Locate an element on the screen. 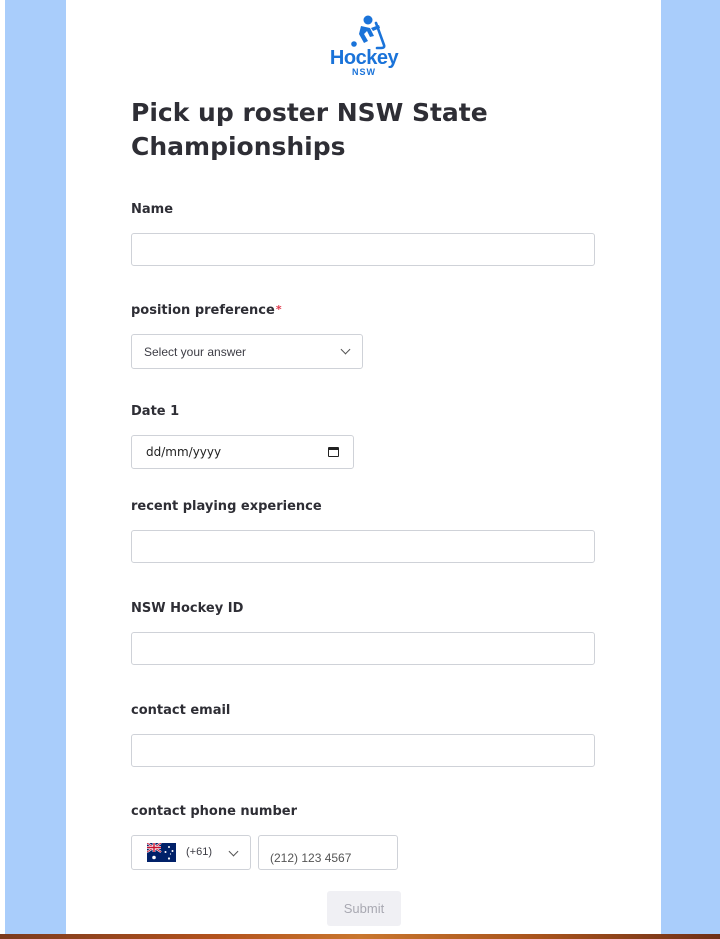 This screenshot has height=939, width=720. logo-wordmark: Hockey is located at coordinates (364, 58).